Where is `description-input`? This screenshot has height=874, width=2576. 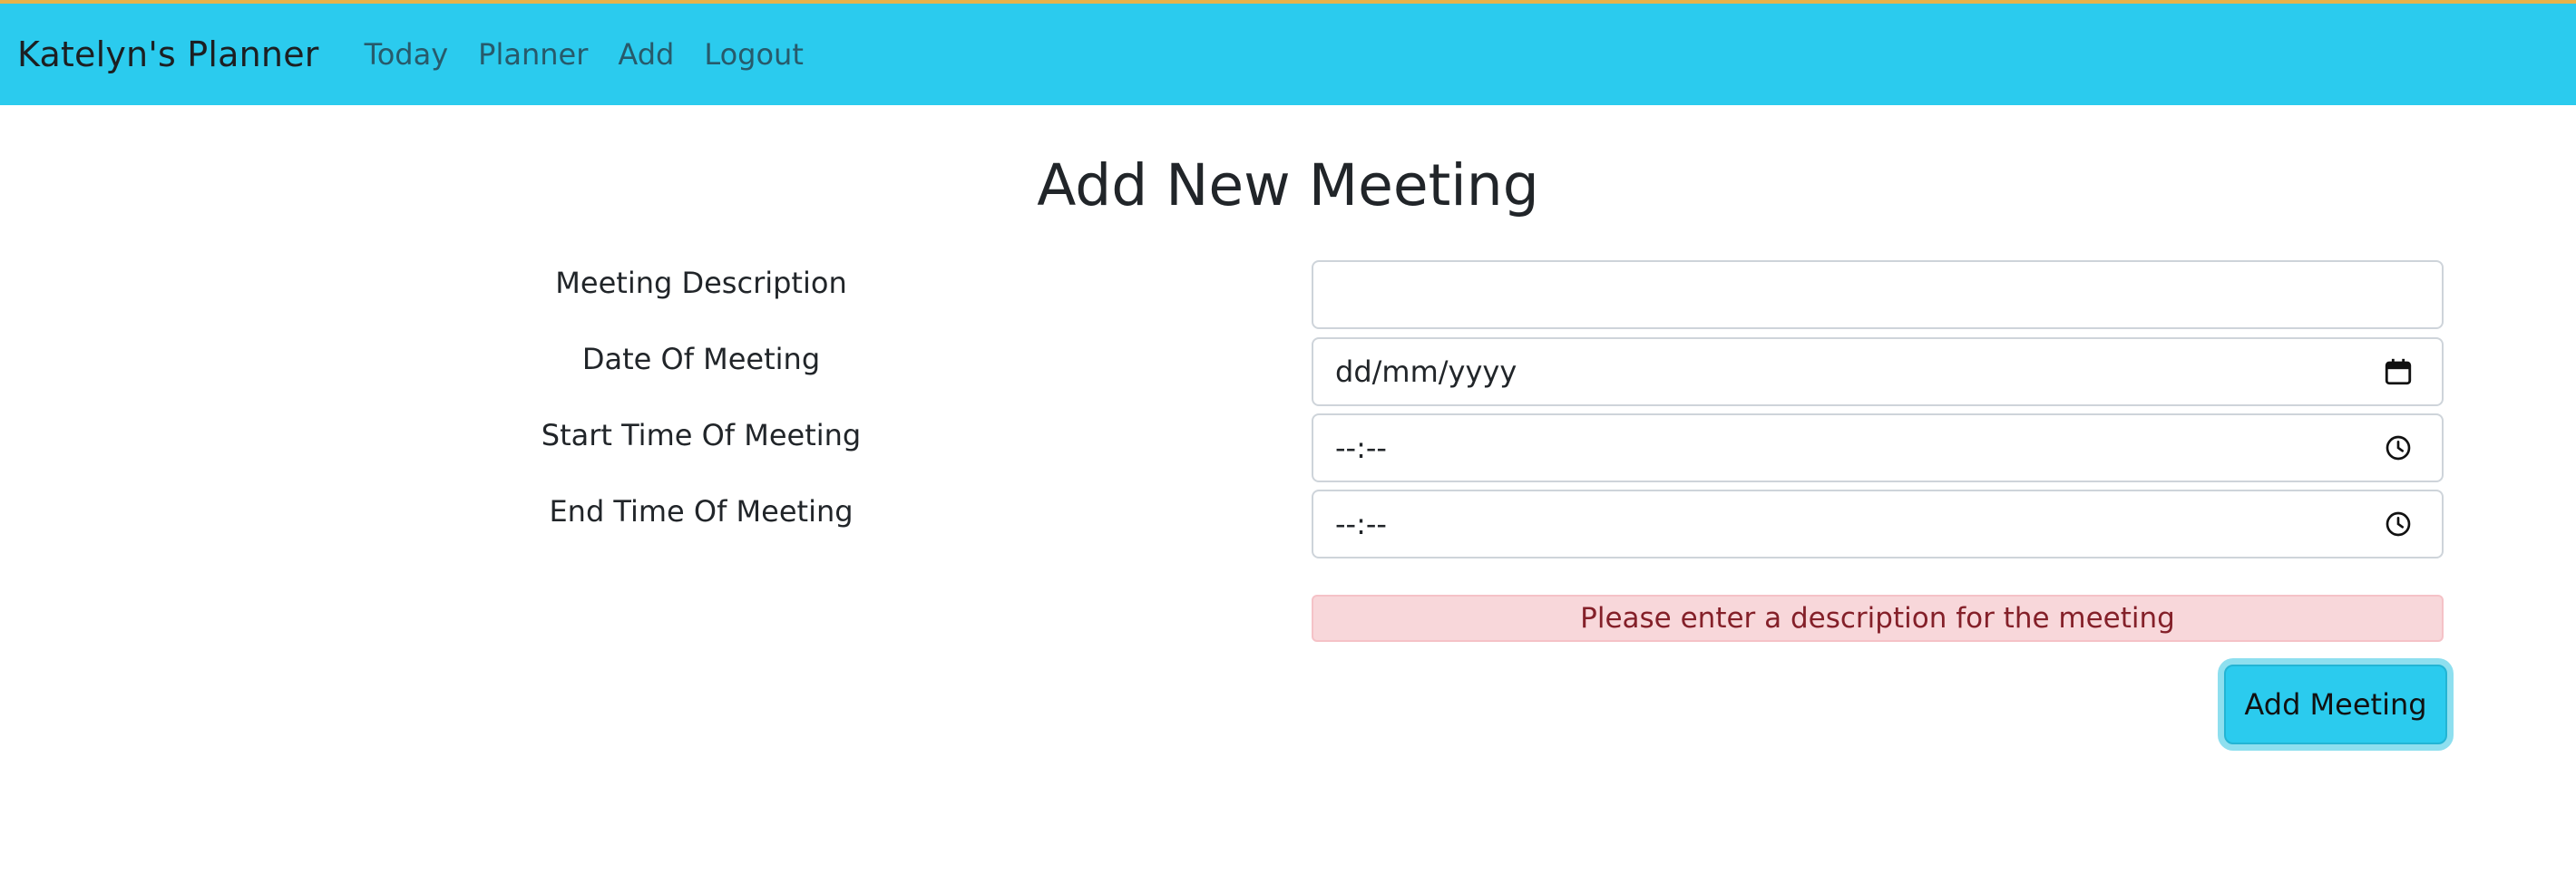
description-input is located at coordinates (1888, 295).